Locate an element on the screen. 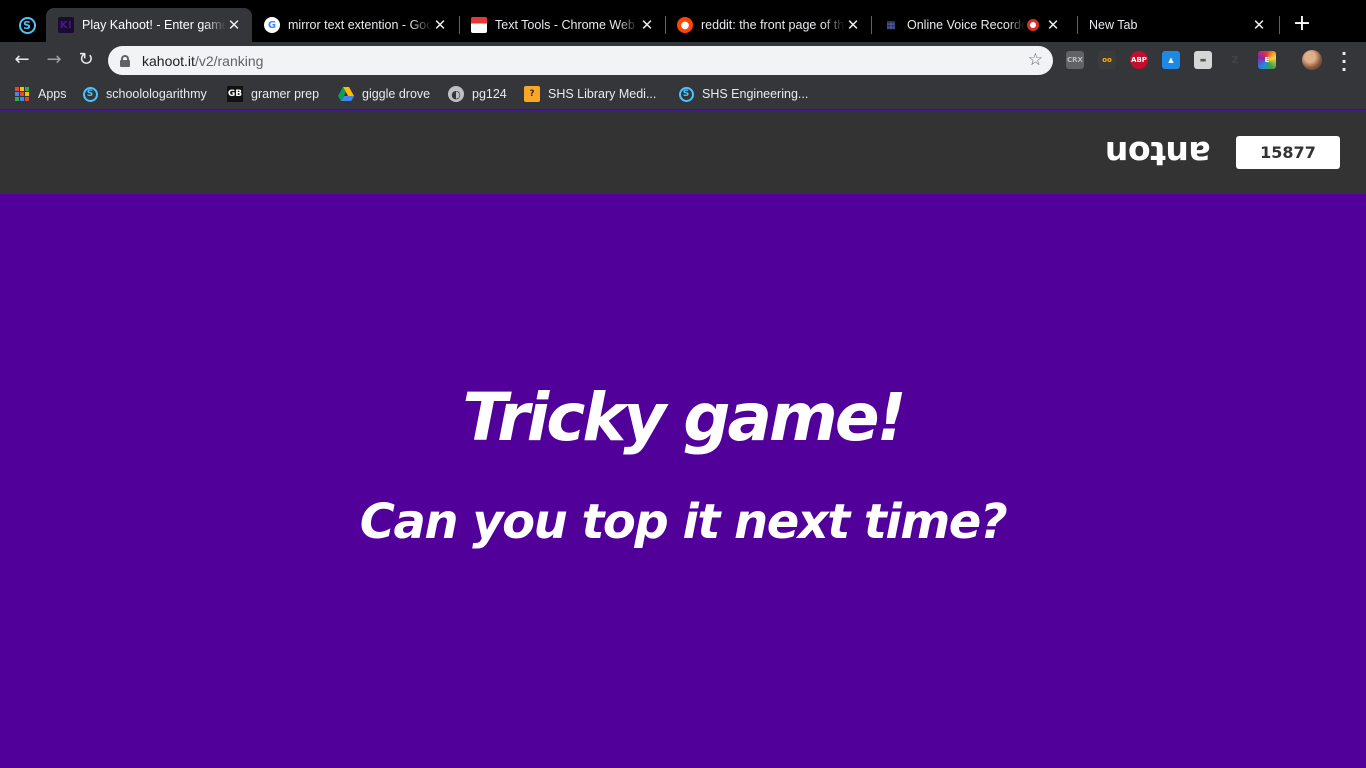 The image size is (1366, 768). library-icon: ? is located at coordinates (532, 94).